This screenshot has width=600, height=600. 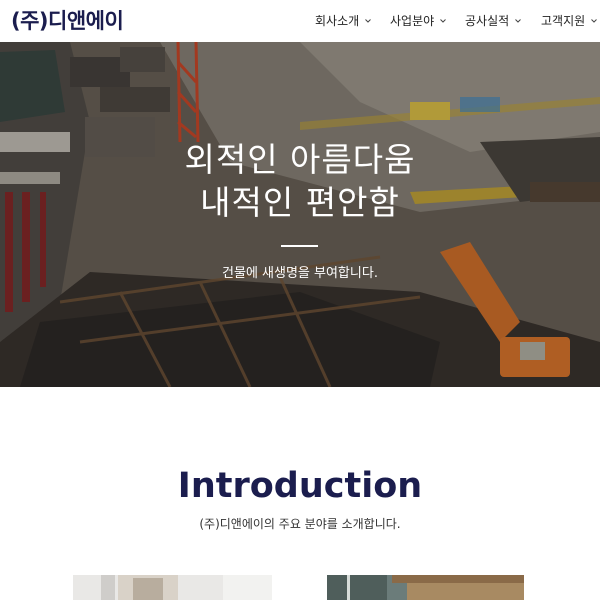 What do you see at coordinates (337, 21) in the screenshot?
I see `nav-label: 회사소개` at bounding box center [337, 21].